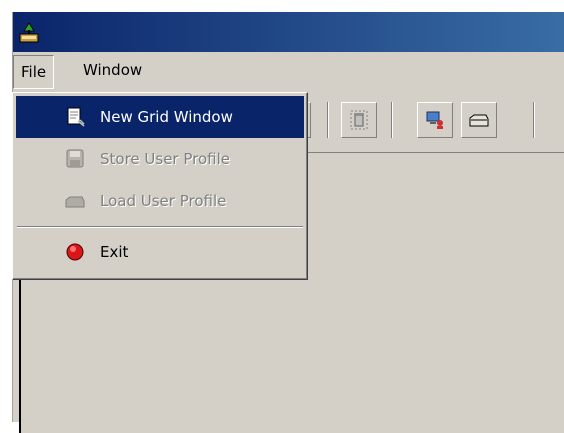 The width and height of the screenshot is (564, 433). I want to click on title-bar, so click(288, 32).